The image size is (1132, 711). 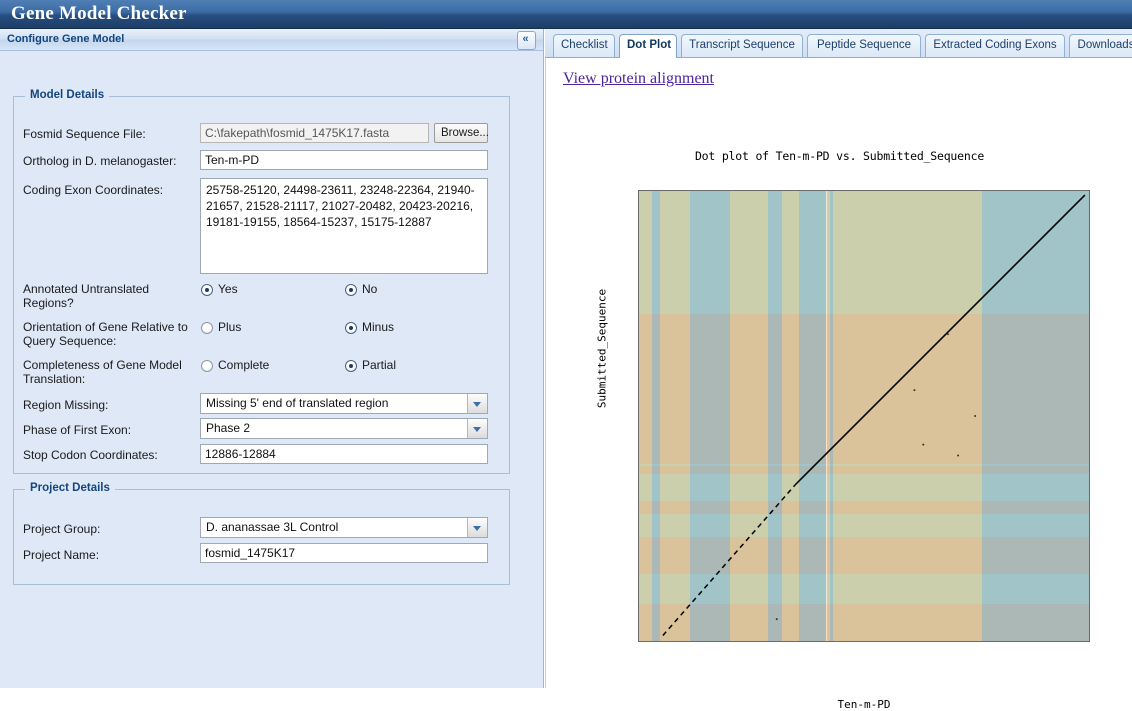 What do you see at coordinates (344, 527) in the screenshot?
I see `project-group-select: D. ananassae 3L Control` at bounding box center [344, 527].